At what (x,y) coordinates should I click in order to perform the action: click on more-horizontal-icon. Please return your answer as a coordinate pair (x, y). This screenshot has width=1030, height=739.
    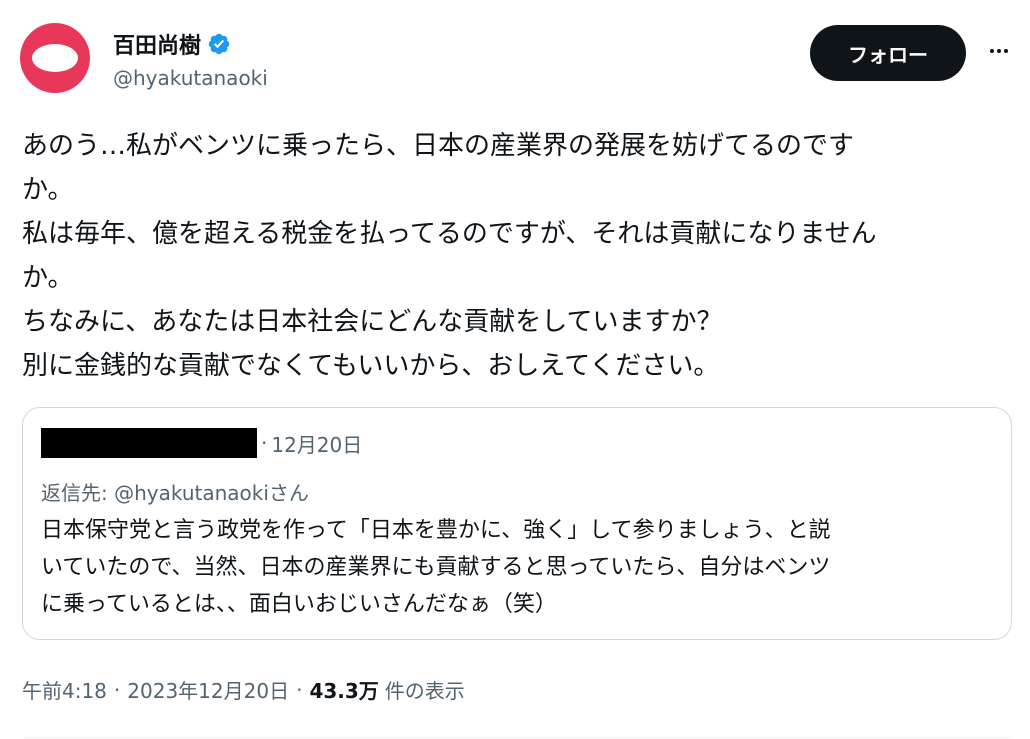
    Looking at the image, I should click on (999, 51).